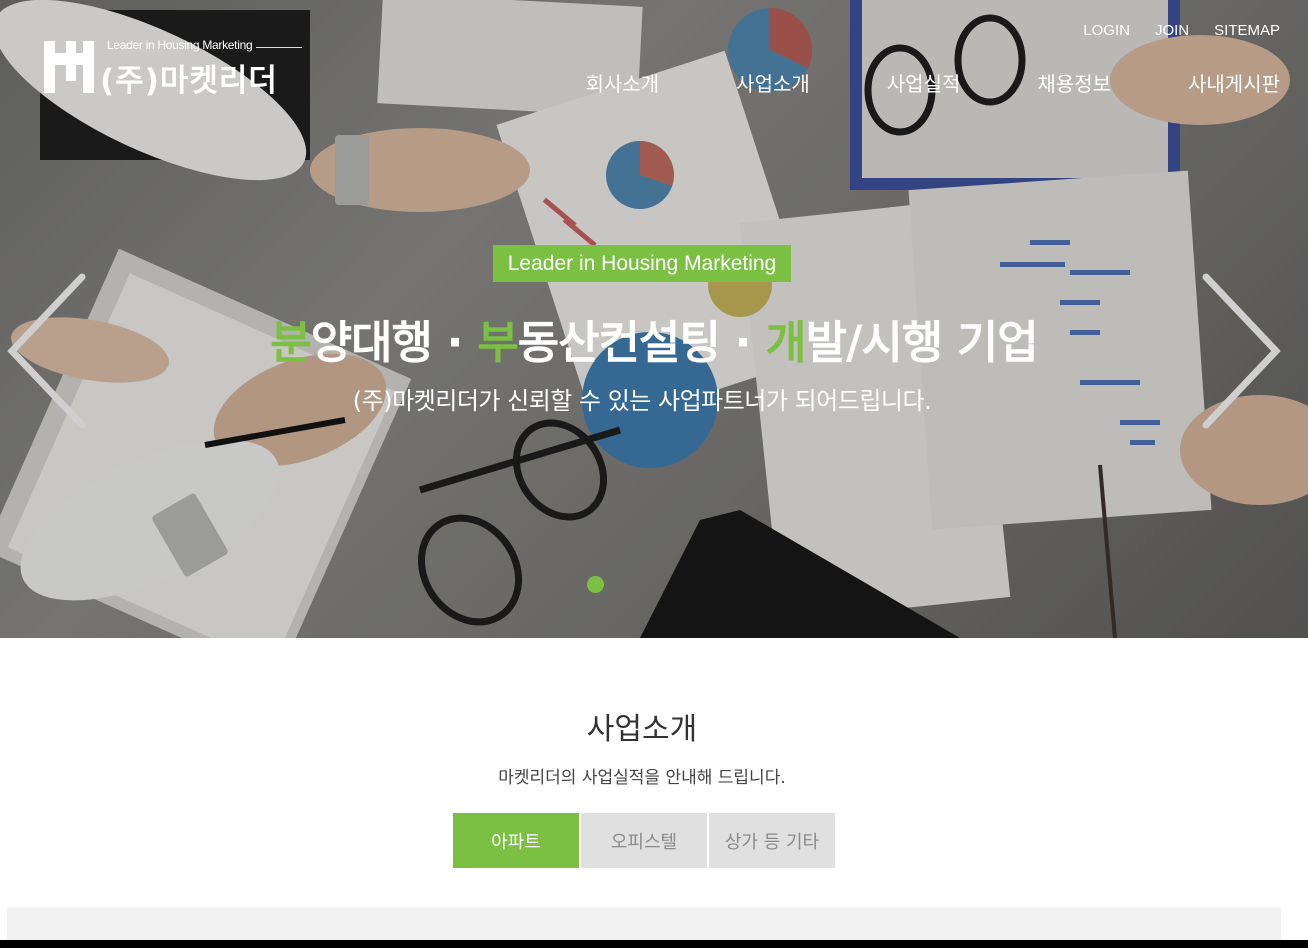  Describe the element at coordinates (1106, 30) in the screenshot. I see `login-link: LOGIN` at that location.